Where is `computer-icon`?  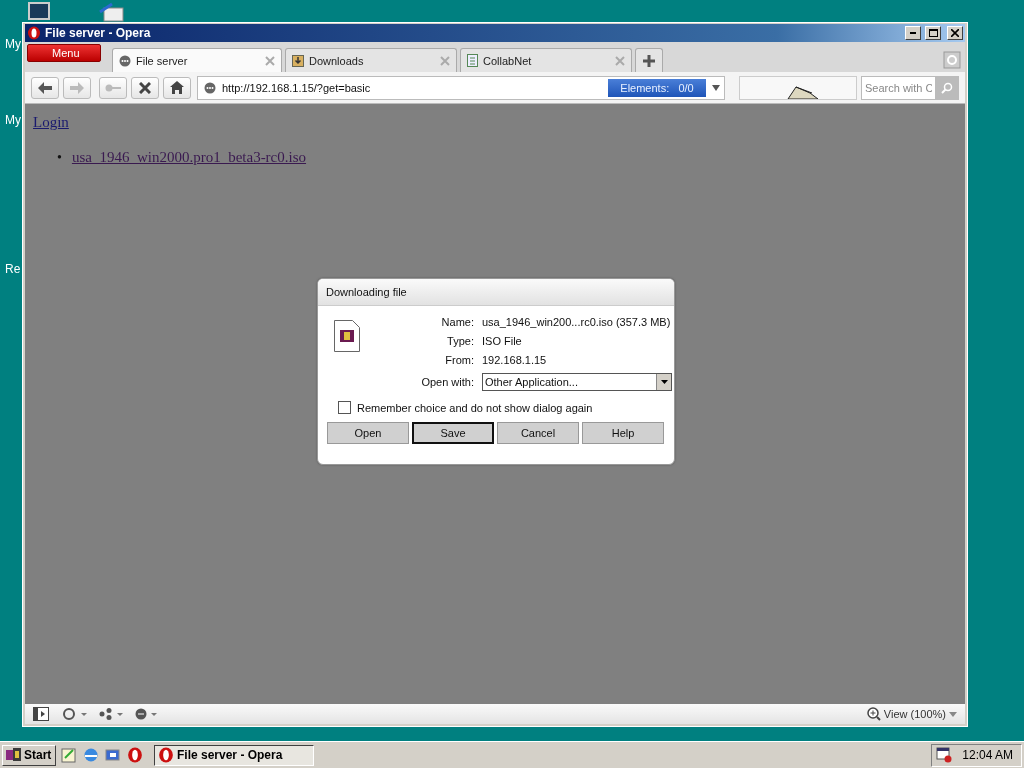 computer-icon is located at coordinates (39, 11).